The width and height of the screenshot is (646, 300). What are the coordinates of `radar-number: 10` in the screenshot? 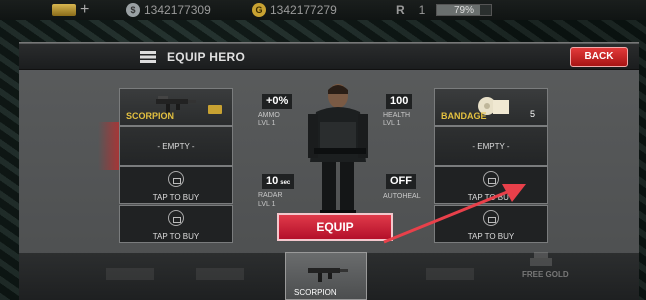 It's located at (272, 181).